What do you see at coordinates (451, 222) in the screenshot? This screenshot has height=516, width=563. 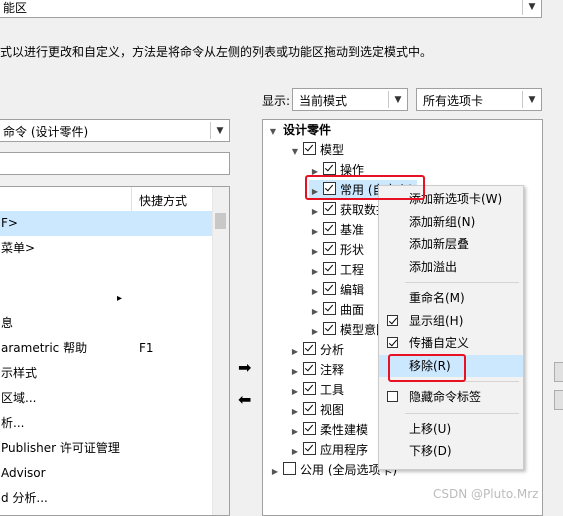 I see `context-menu-item: 添加新组(N)` at bounding box center [451, 222].